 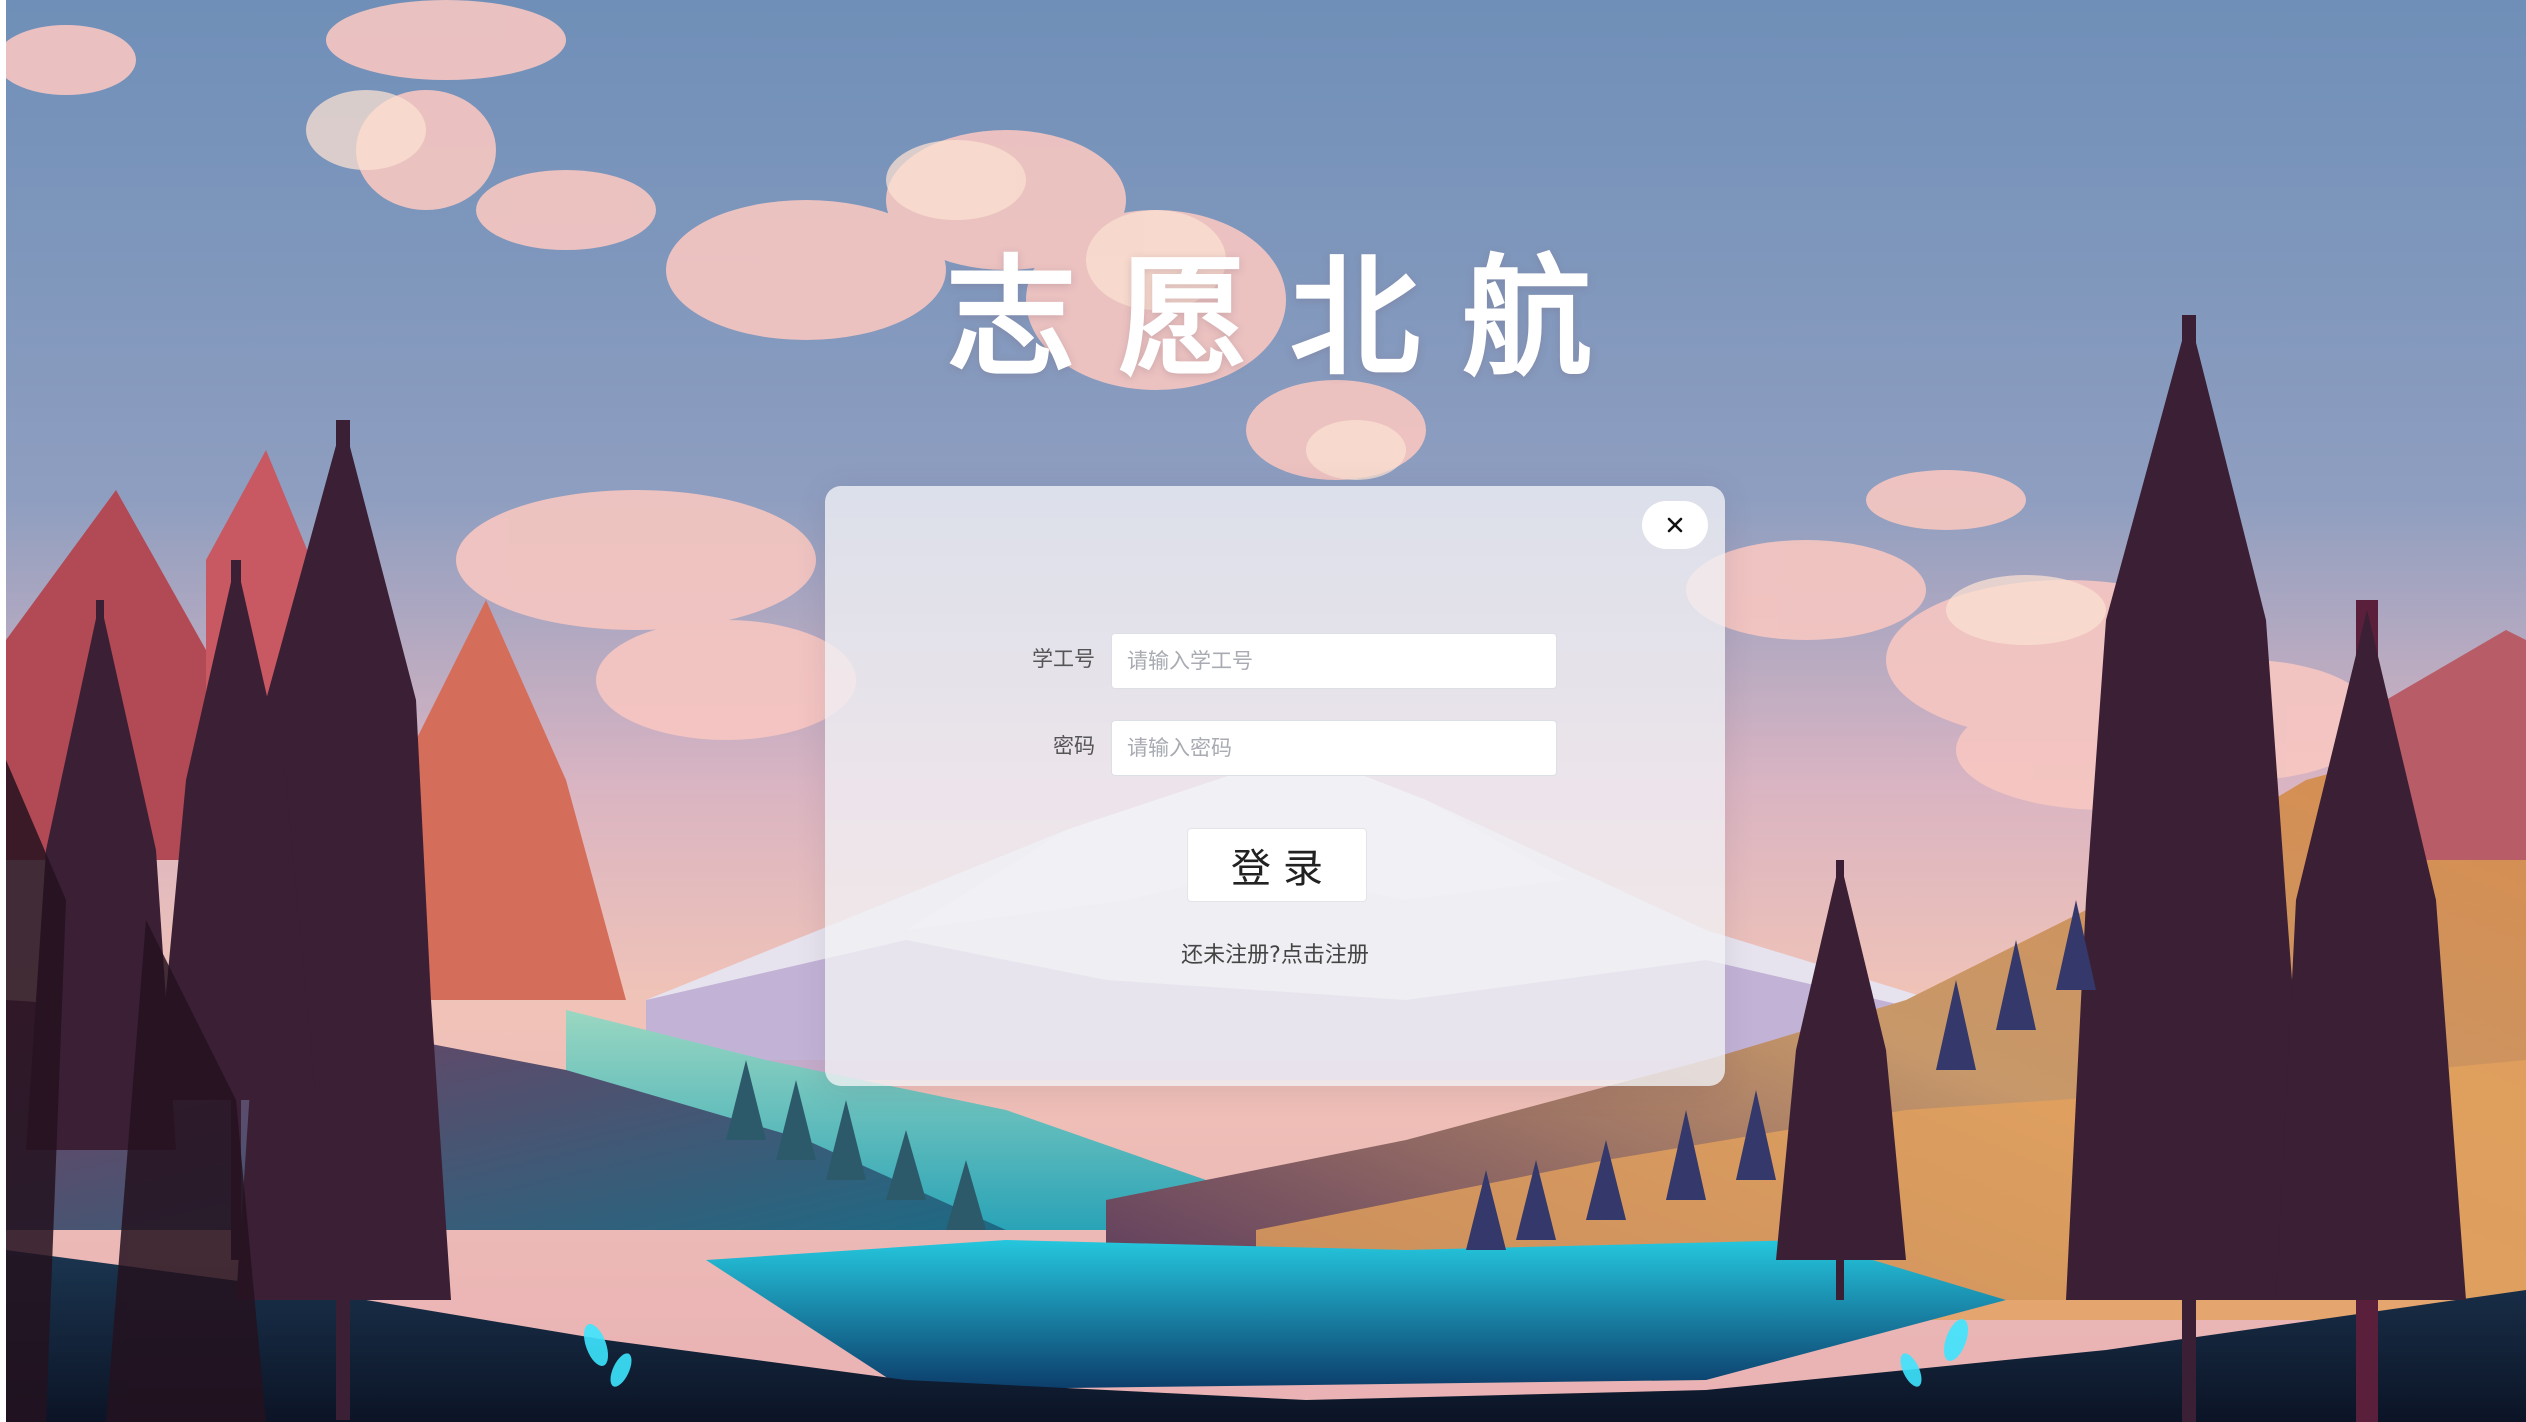 I want to click on password-input, so click(x=1334, y=748).